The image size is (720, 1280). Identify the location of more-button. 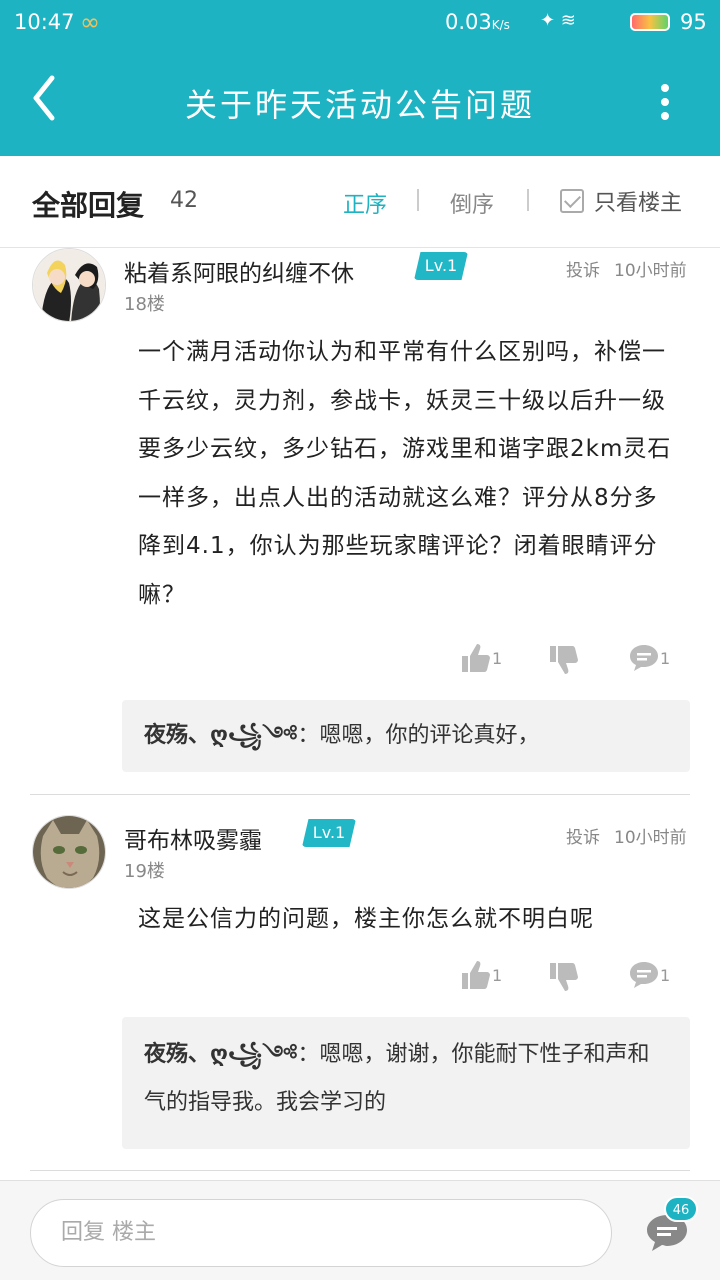
(665, 102).